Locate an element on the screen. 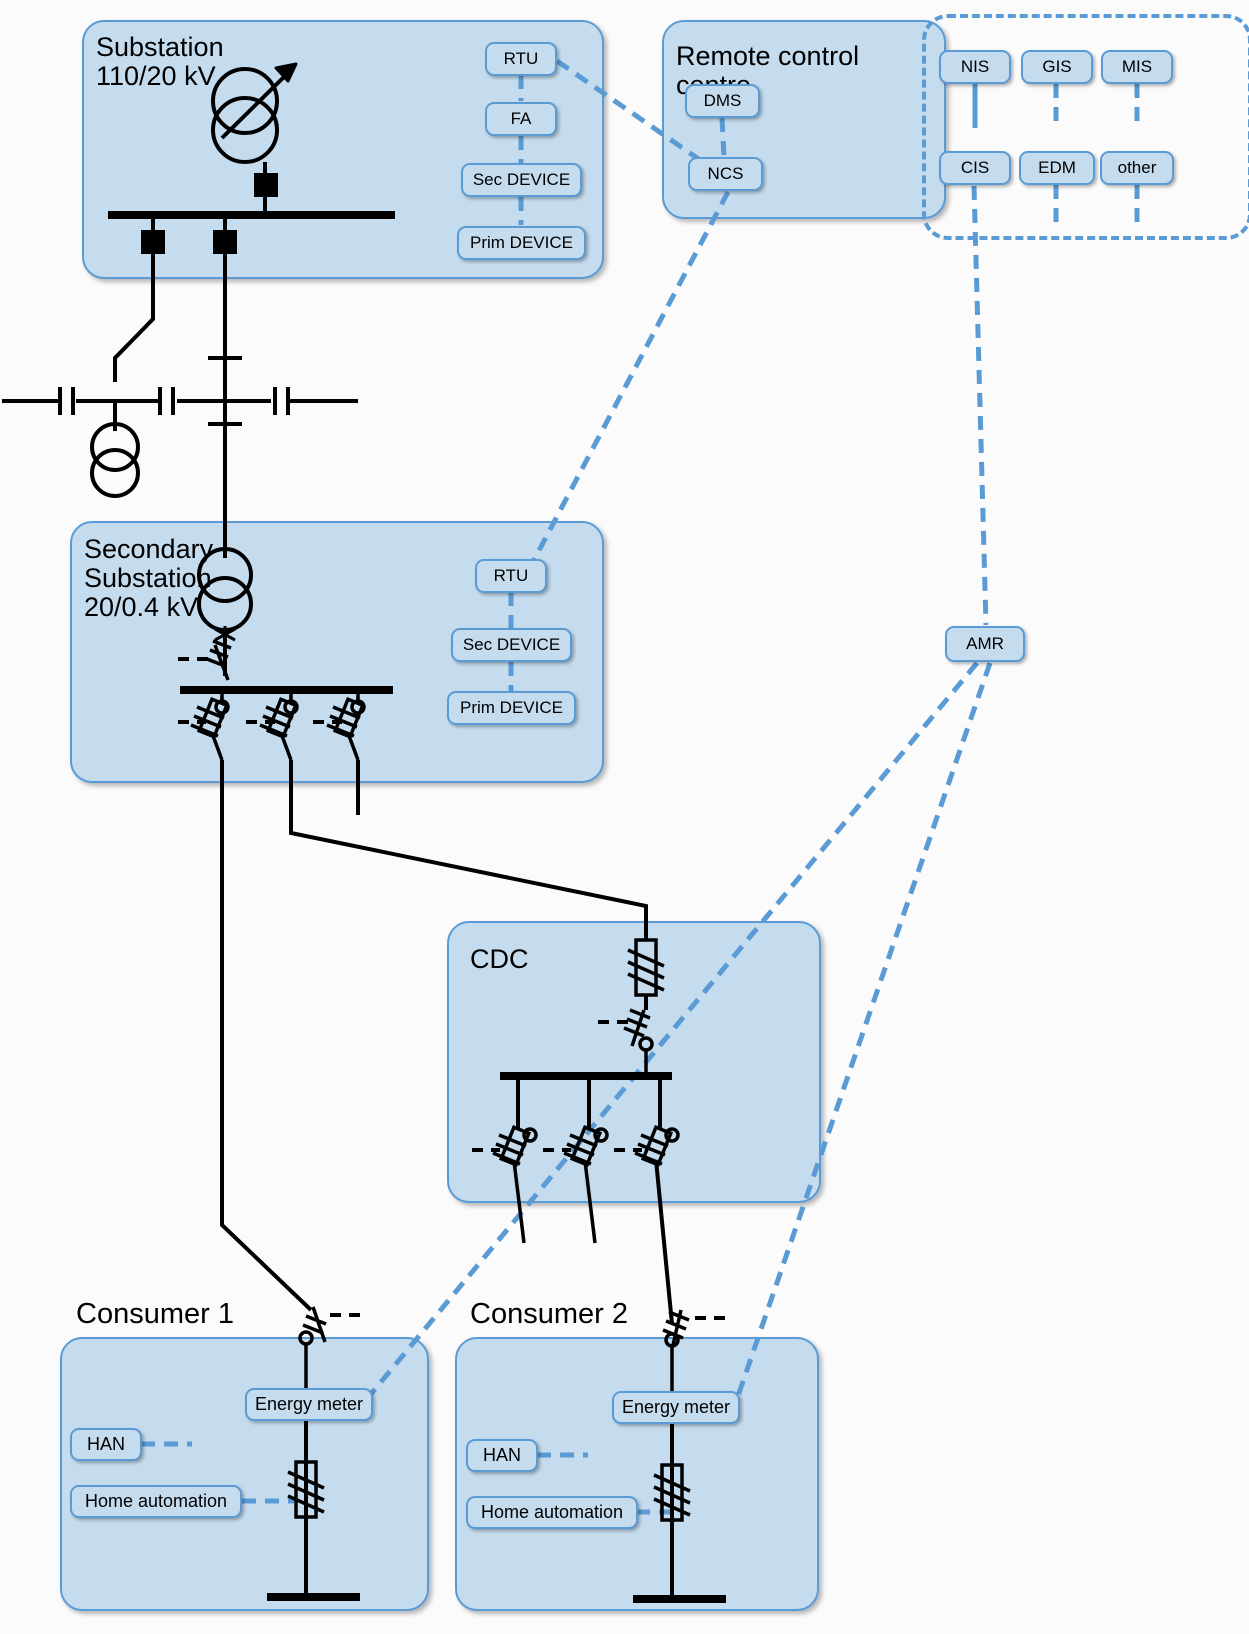  chip-label: DMS is located at coordinates (722, 100).